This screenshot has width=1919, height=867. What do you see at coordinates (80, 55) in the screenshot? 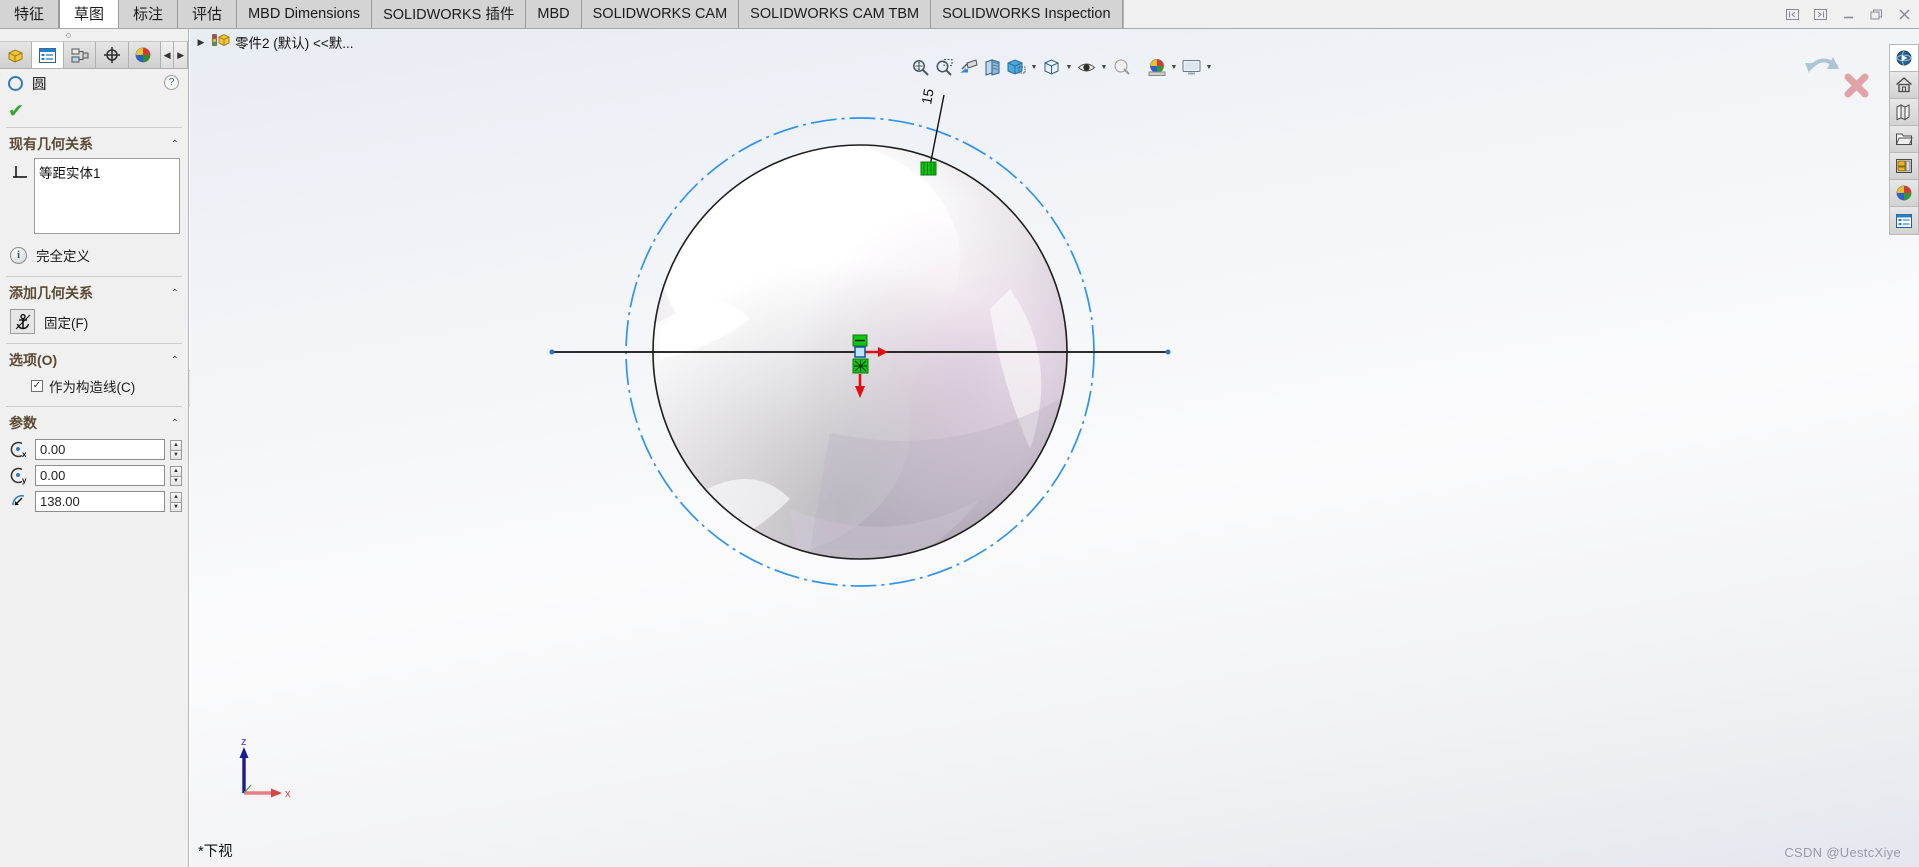
I see `pmtab-configuration-manager` at bounding box center [80, 55].